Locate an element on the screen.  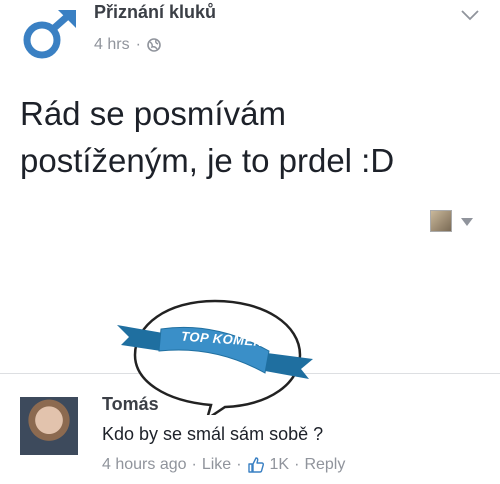
page-name: Přiznání kluků is located at coordinates (155, 12).